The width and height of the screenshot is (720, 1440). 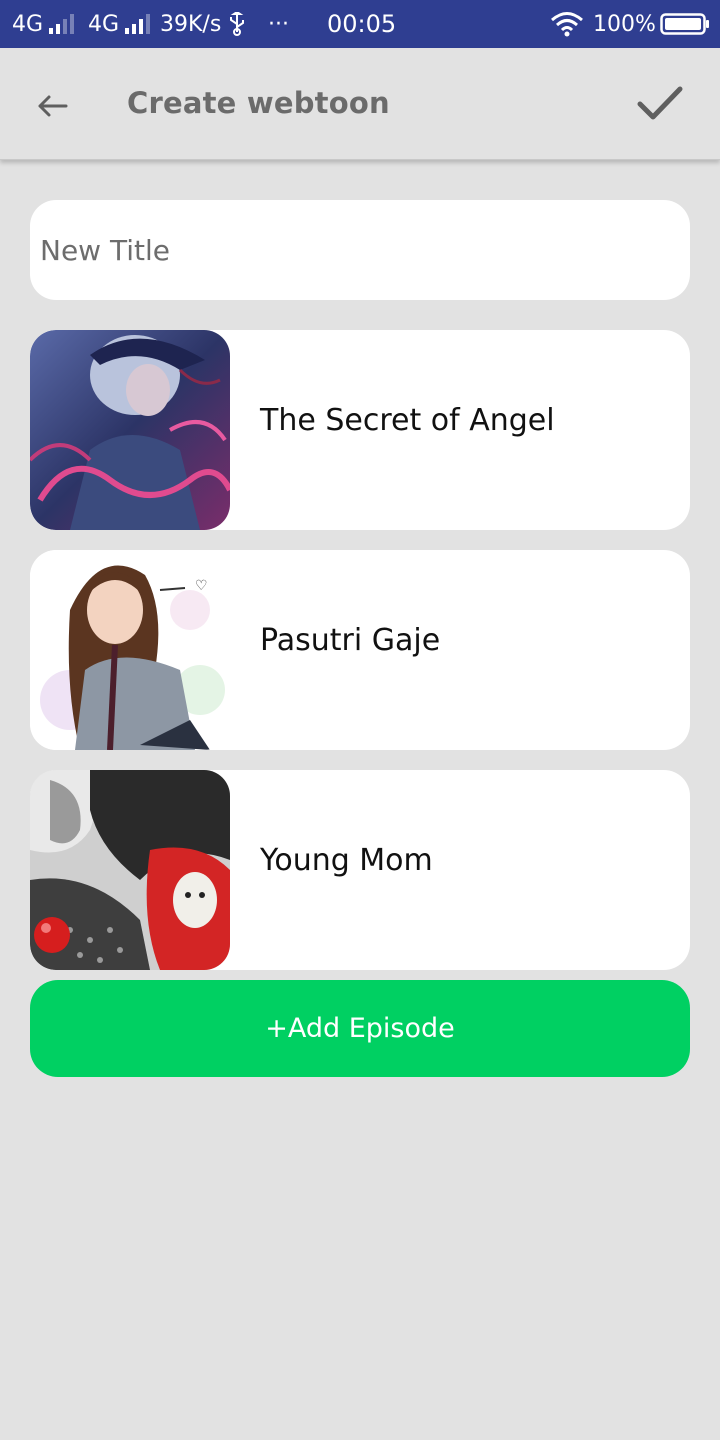 I want to click on battery-icon, so click(x=685, y=24).